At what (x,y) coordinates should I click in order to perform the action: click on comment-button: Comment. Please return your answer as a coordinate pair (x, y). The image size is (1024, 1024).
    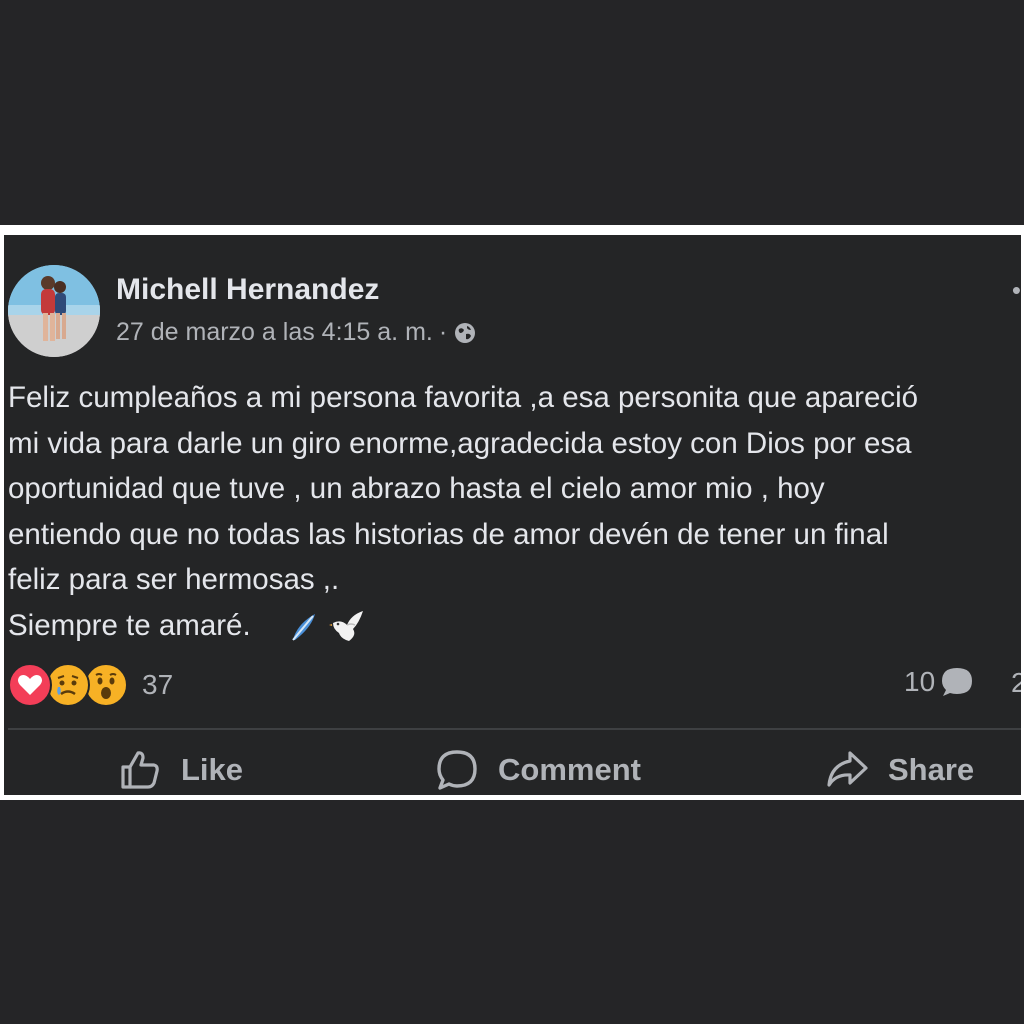
    Looking at the image, I should click on (537, 770).